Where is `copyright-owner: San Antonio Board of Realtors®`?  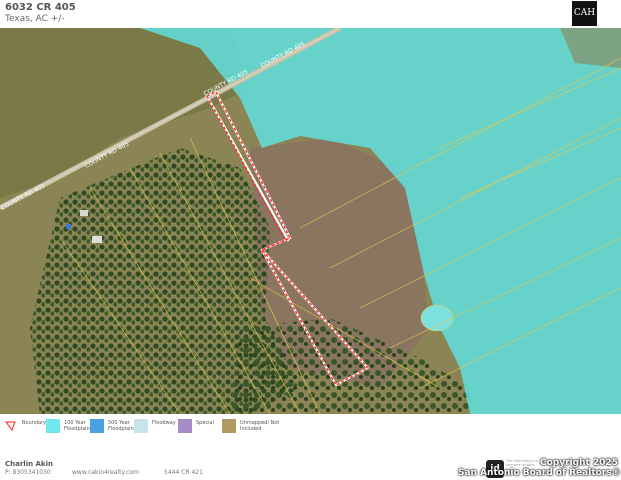 copyright-owner: San Antonio Board of Realtors® is located at coordinates (539, 473).